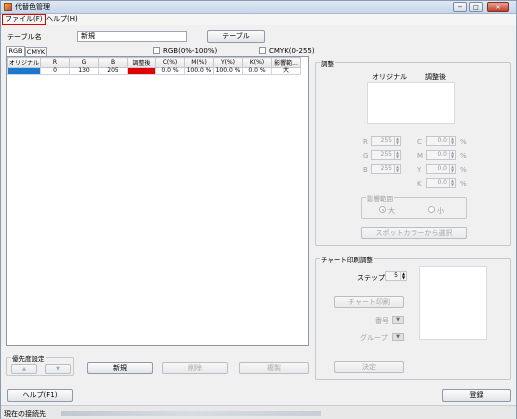 Image resolution: width=517 pixels, height=419 pixels. What do you see at coordinates (170, 71) in the screenshot?
I see `cell-c: 0.0 %` at bounding box center [170, 71].